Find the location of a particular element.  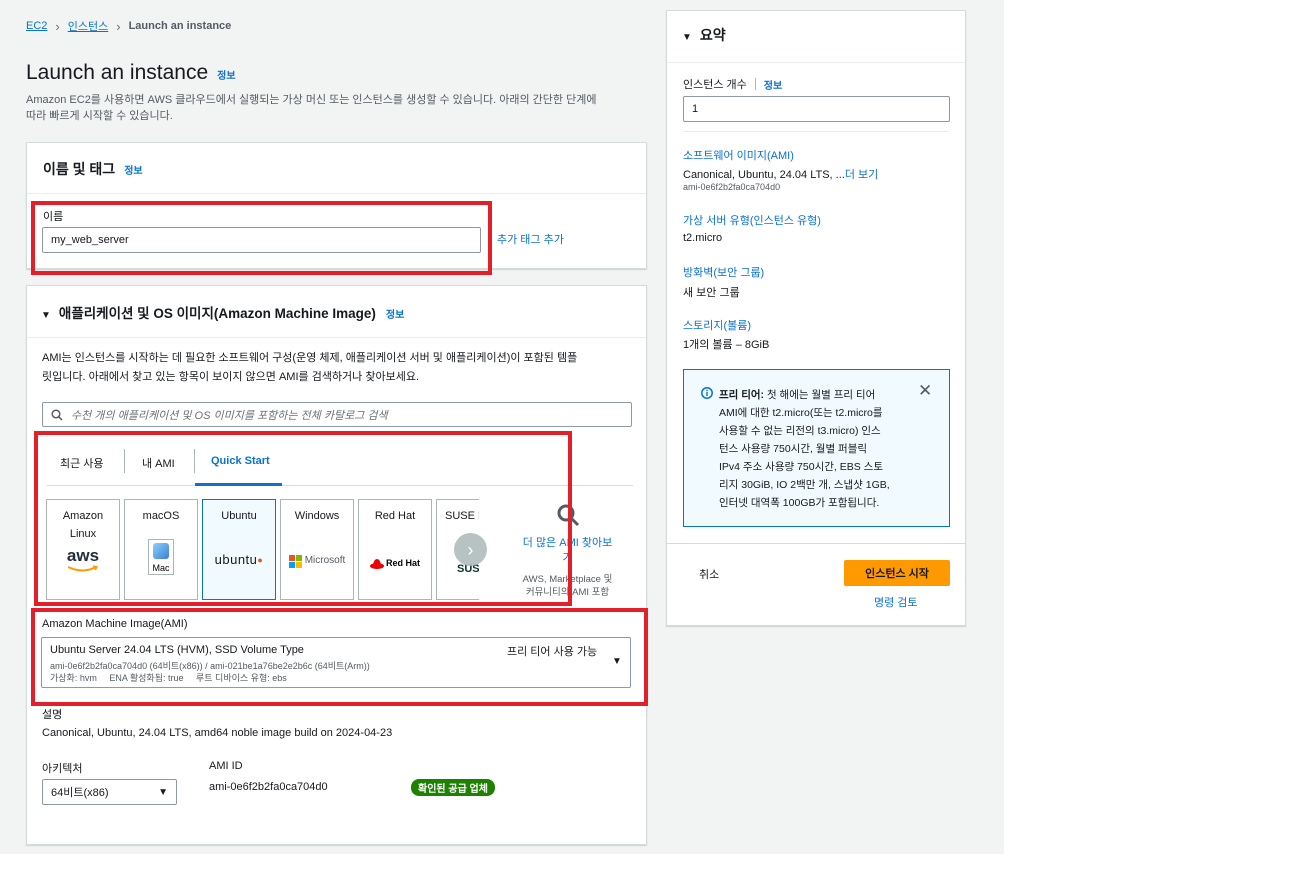

cancel-button: 취소 is located at coordinates (709, 574).